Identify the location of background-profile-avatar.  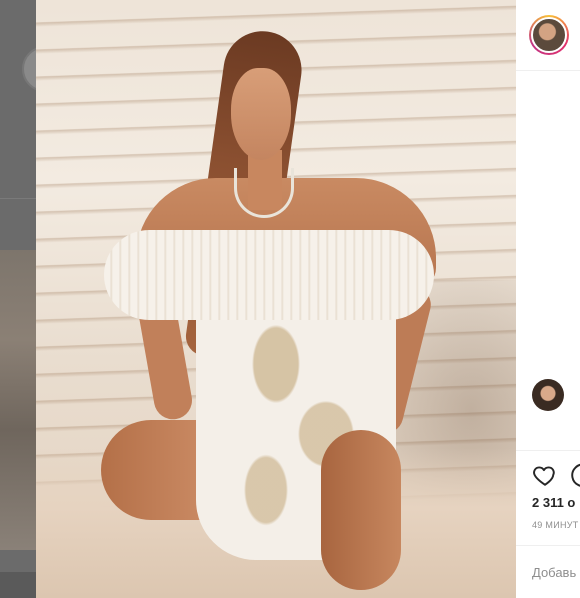
(29, 69).